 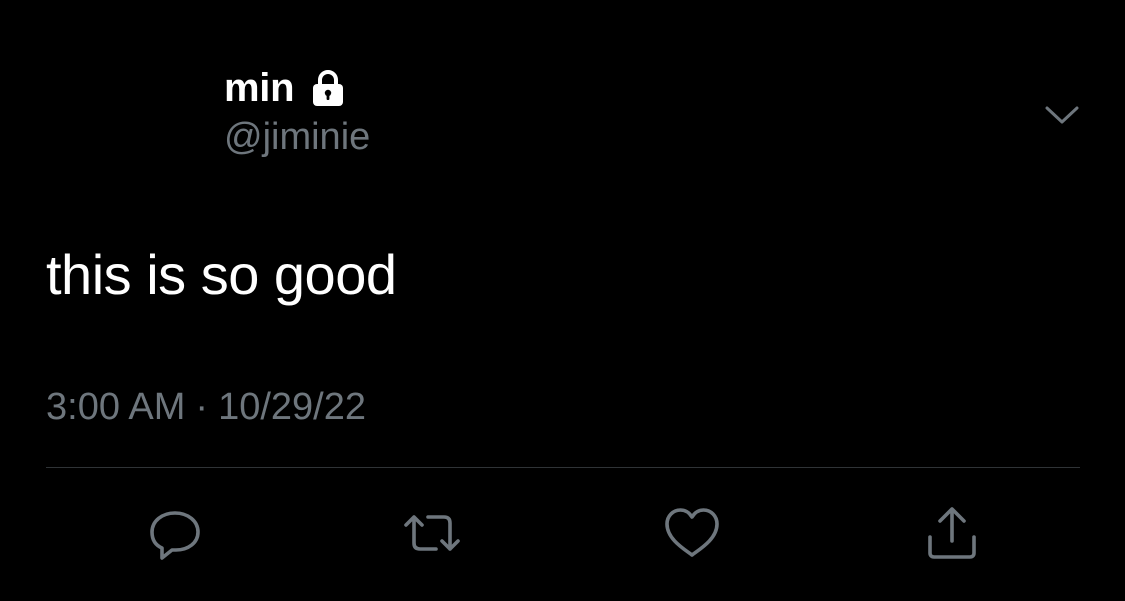 What do you see at coordinates (297, 88) in the screenshot?
I see `author-name-row: min` at bounding box center [297, 88].